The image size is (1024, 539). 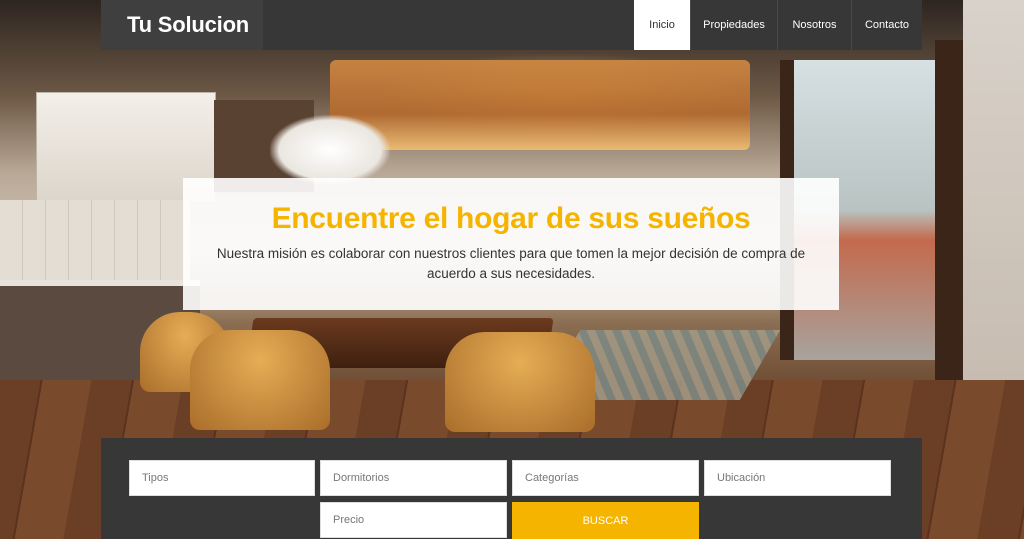 I want to click on nav-links: Inicio Propiedades Nosotros Contacto, so click(x=778, y=25).